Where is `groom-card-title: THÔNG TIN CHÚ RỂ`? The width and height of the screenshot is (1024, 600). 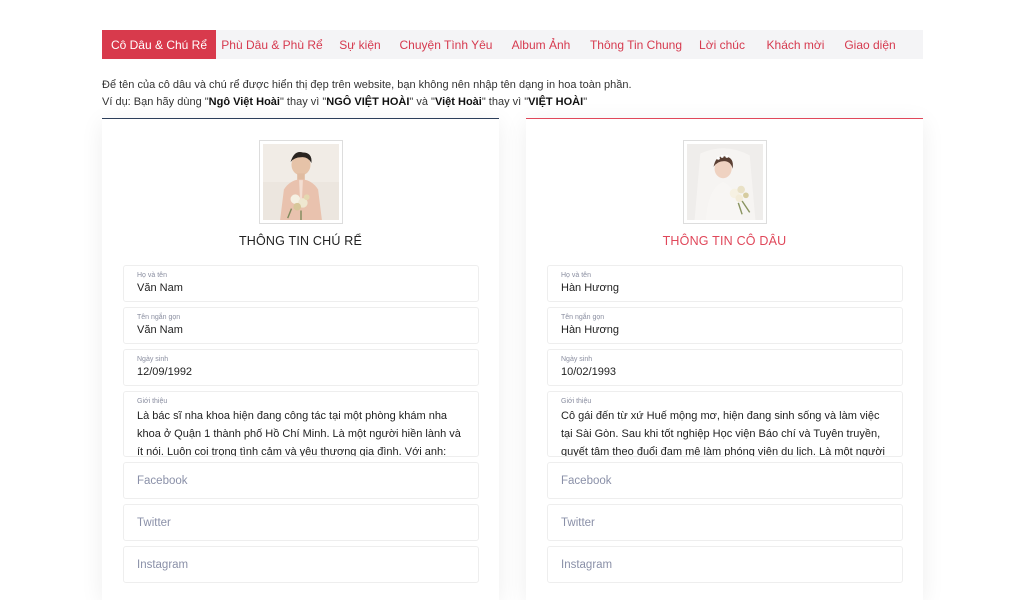
groom-card-title: THÔNG TIN CHÚ RỂ is located at coordinates (300, 241).